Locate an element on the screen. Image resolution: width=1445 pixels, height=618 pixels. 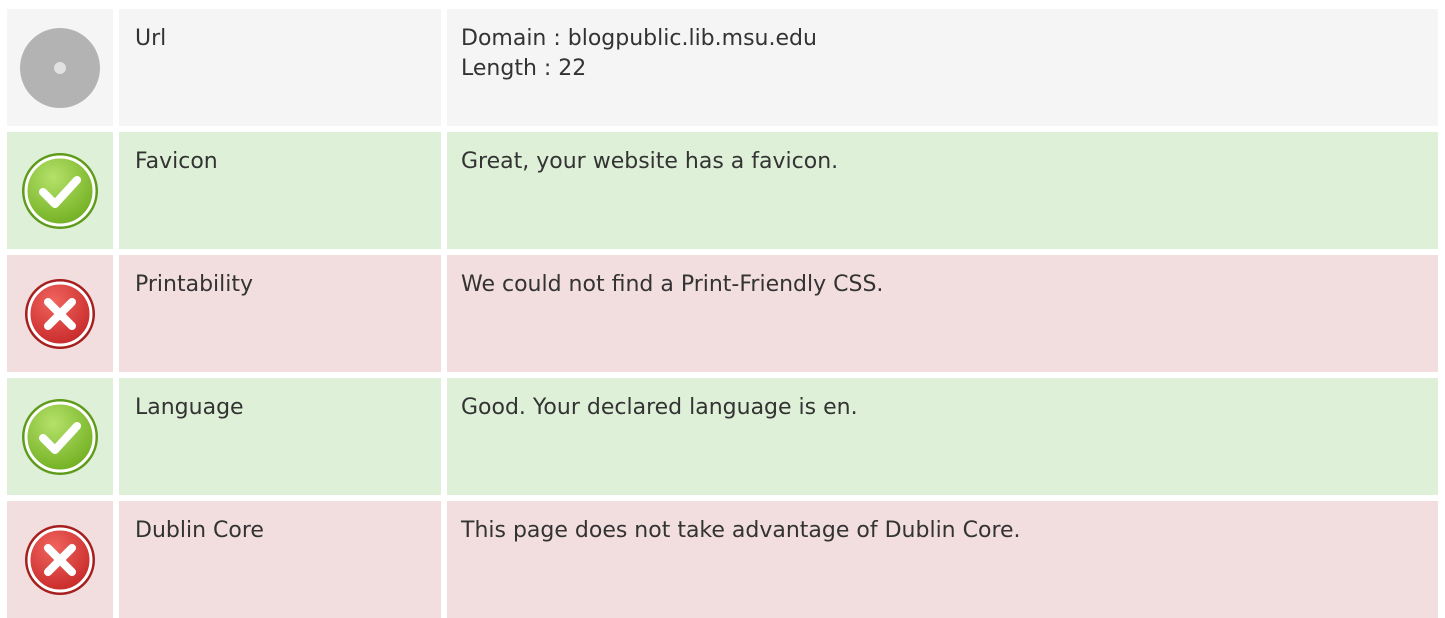
value-line: Great, your website has a favicon. is located at coordinates (650, 161).